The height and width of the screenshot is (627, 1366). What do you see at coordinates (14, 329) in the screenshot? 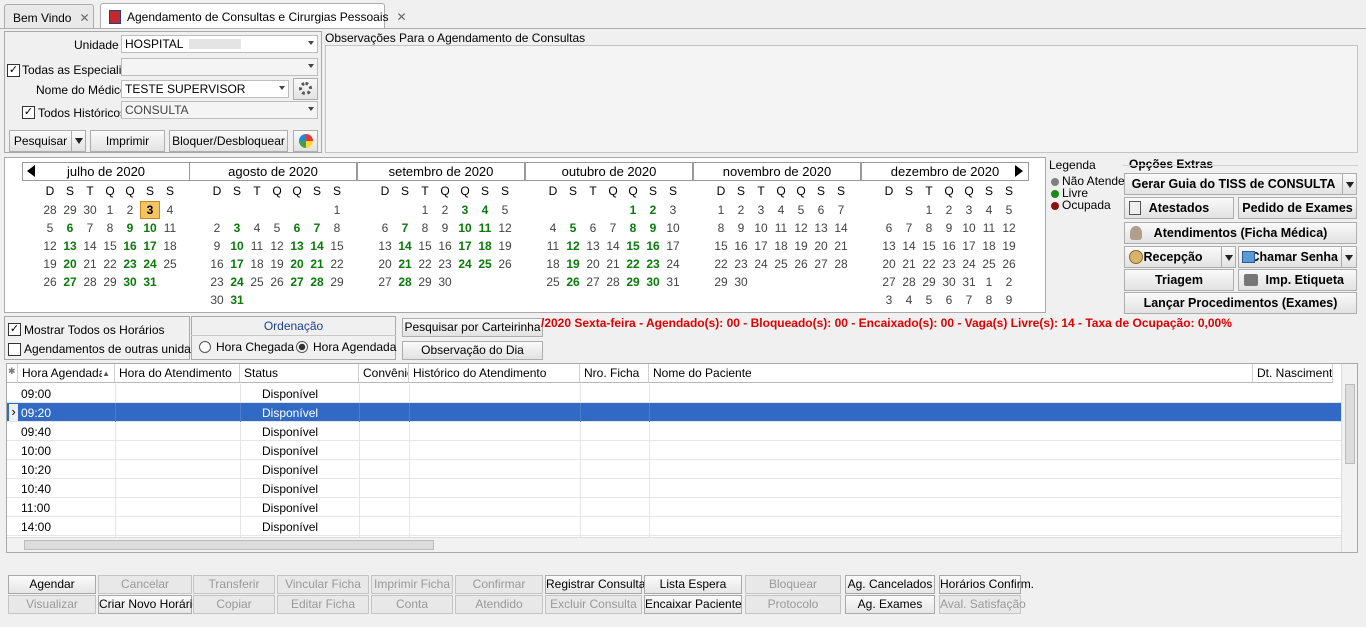
I see `mostrar-todos-checkbox: ✓` at bounding box center [14, 329].